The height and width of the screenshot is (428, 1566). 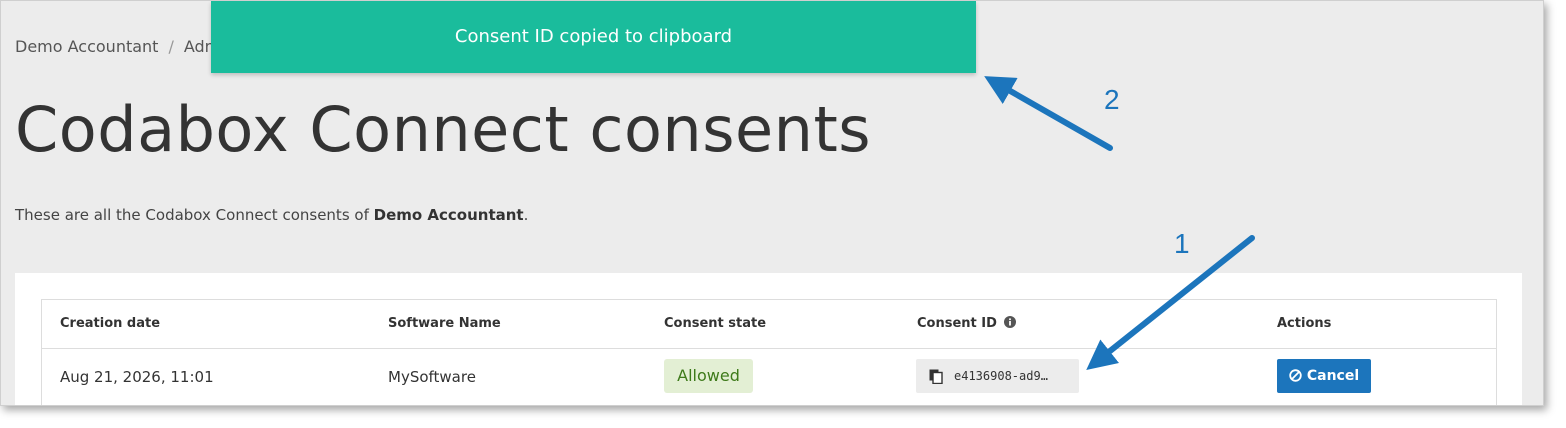 What do you see at coordinates (1112, 99) in the screenshot?
I see `annotation-label-2: 2` at bounding box center [1112, 99].